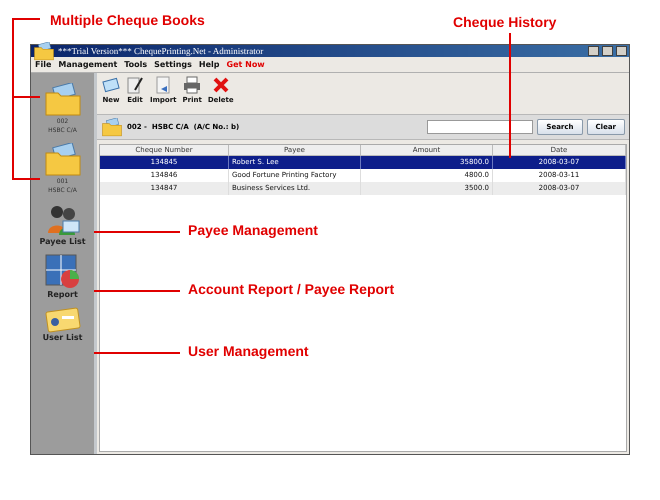 This screenshot has width=660, height=500. Describe the element at coordinates (480, 127) in the screenshot. I see `search-field` at that location.